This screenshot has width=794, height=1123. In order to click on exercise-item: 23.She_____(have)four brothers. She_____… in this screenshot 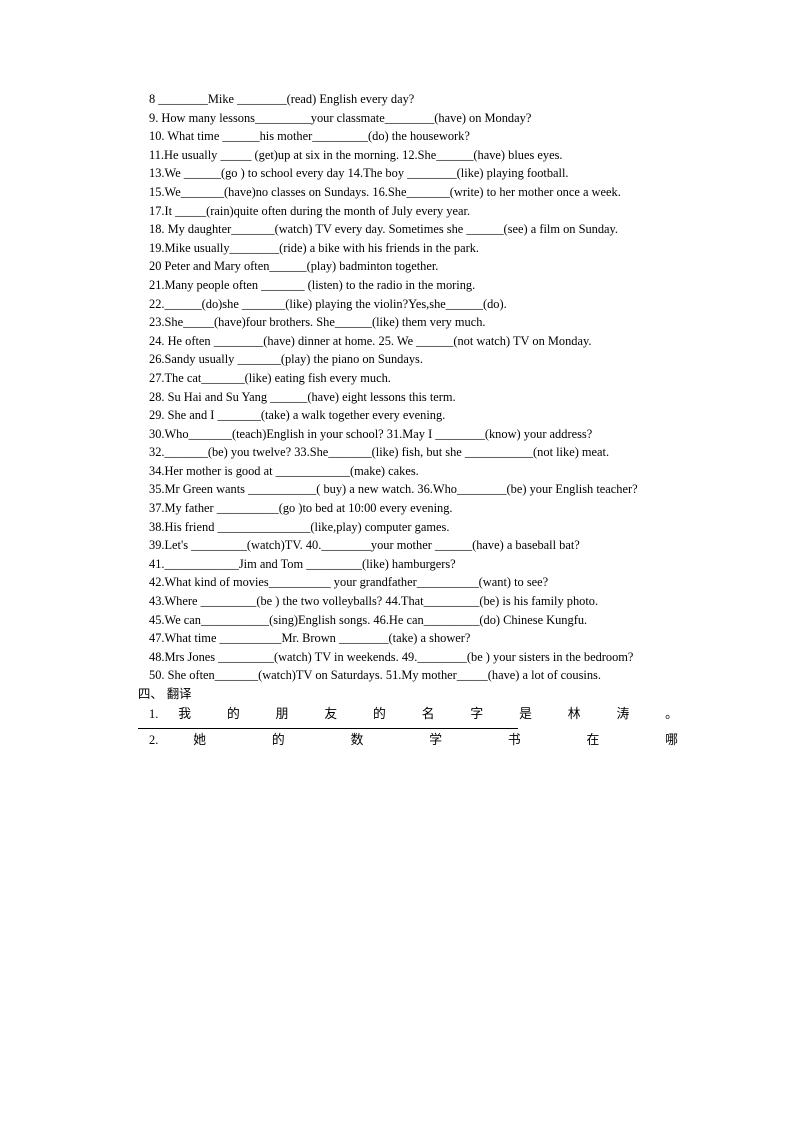, I will do `click(317, 322)`.